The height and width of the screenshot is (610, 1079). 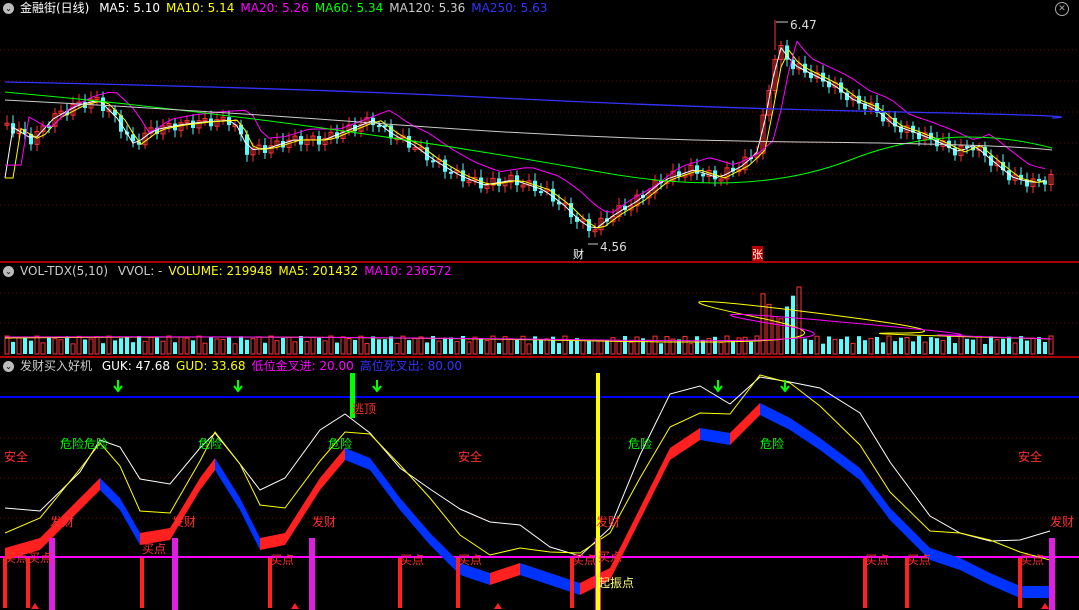 I want to click on vol-ma5-line, so click(x=528, y=322).